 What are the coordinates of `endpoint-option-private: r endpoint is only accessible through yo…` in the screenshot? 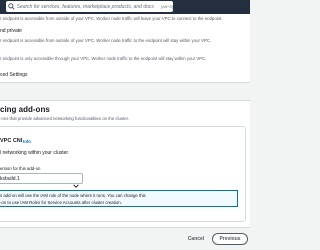 It's located at (125, 59).